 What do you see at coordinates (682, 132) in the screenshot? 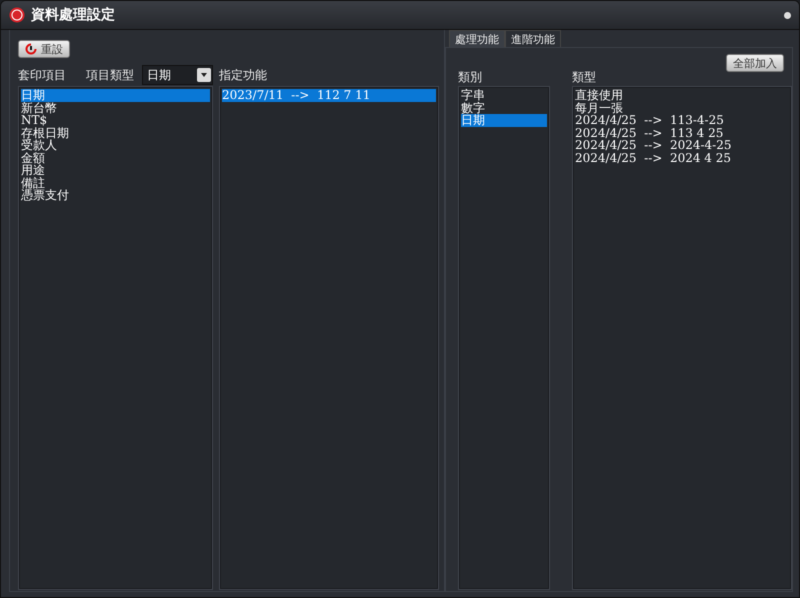
I see `list-item: 2024/4/25 --> 113 4 25` at bounding box center [682, 132].